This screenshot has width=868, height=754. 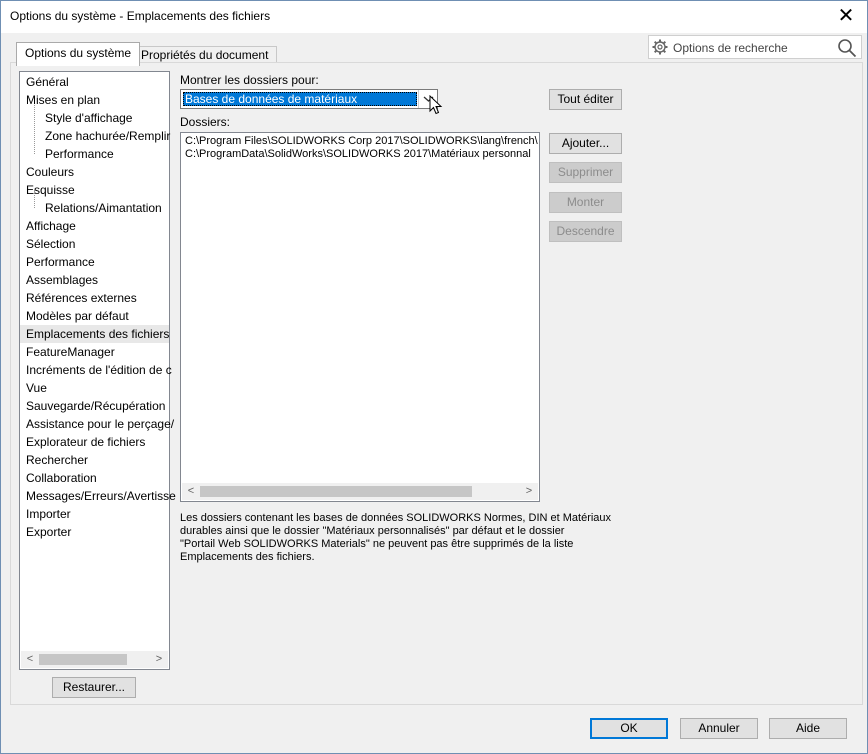 I want to click on cancel-button: Annuler, so click(x=719, y=728).